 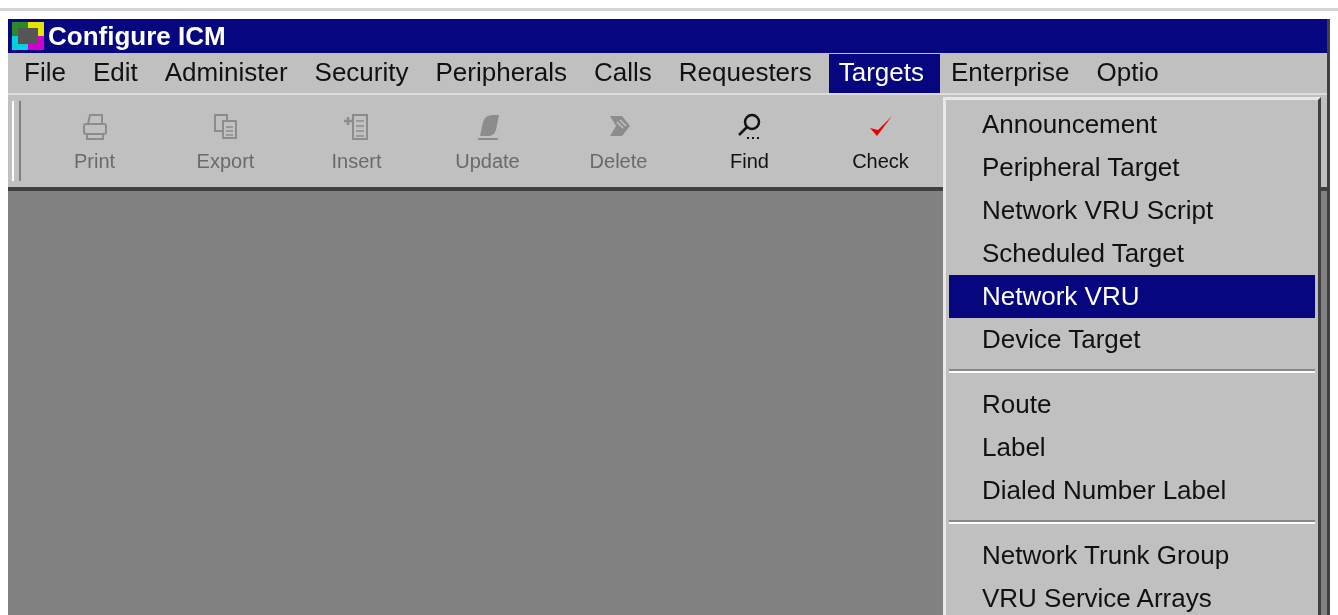 What do you see at coordinates (16, 141) in the screenshot?
I see `toolbar-grip` at bounding box center [16, 141].